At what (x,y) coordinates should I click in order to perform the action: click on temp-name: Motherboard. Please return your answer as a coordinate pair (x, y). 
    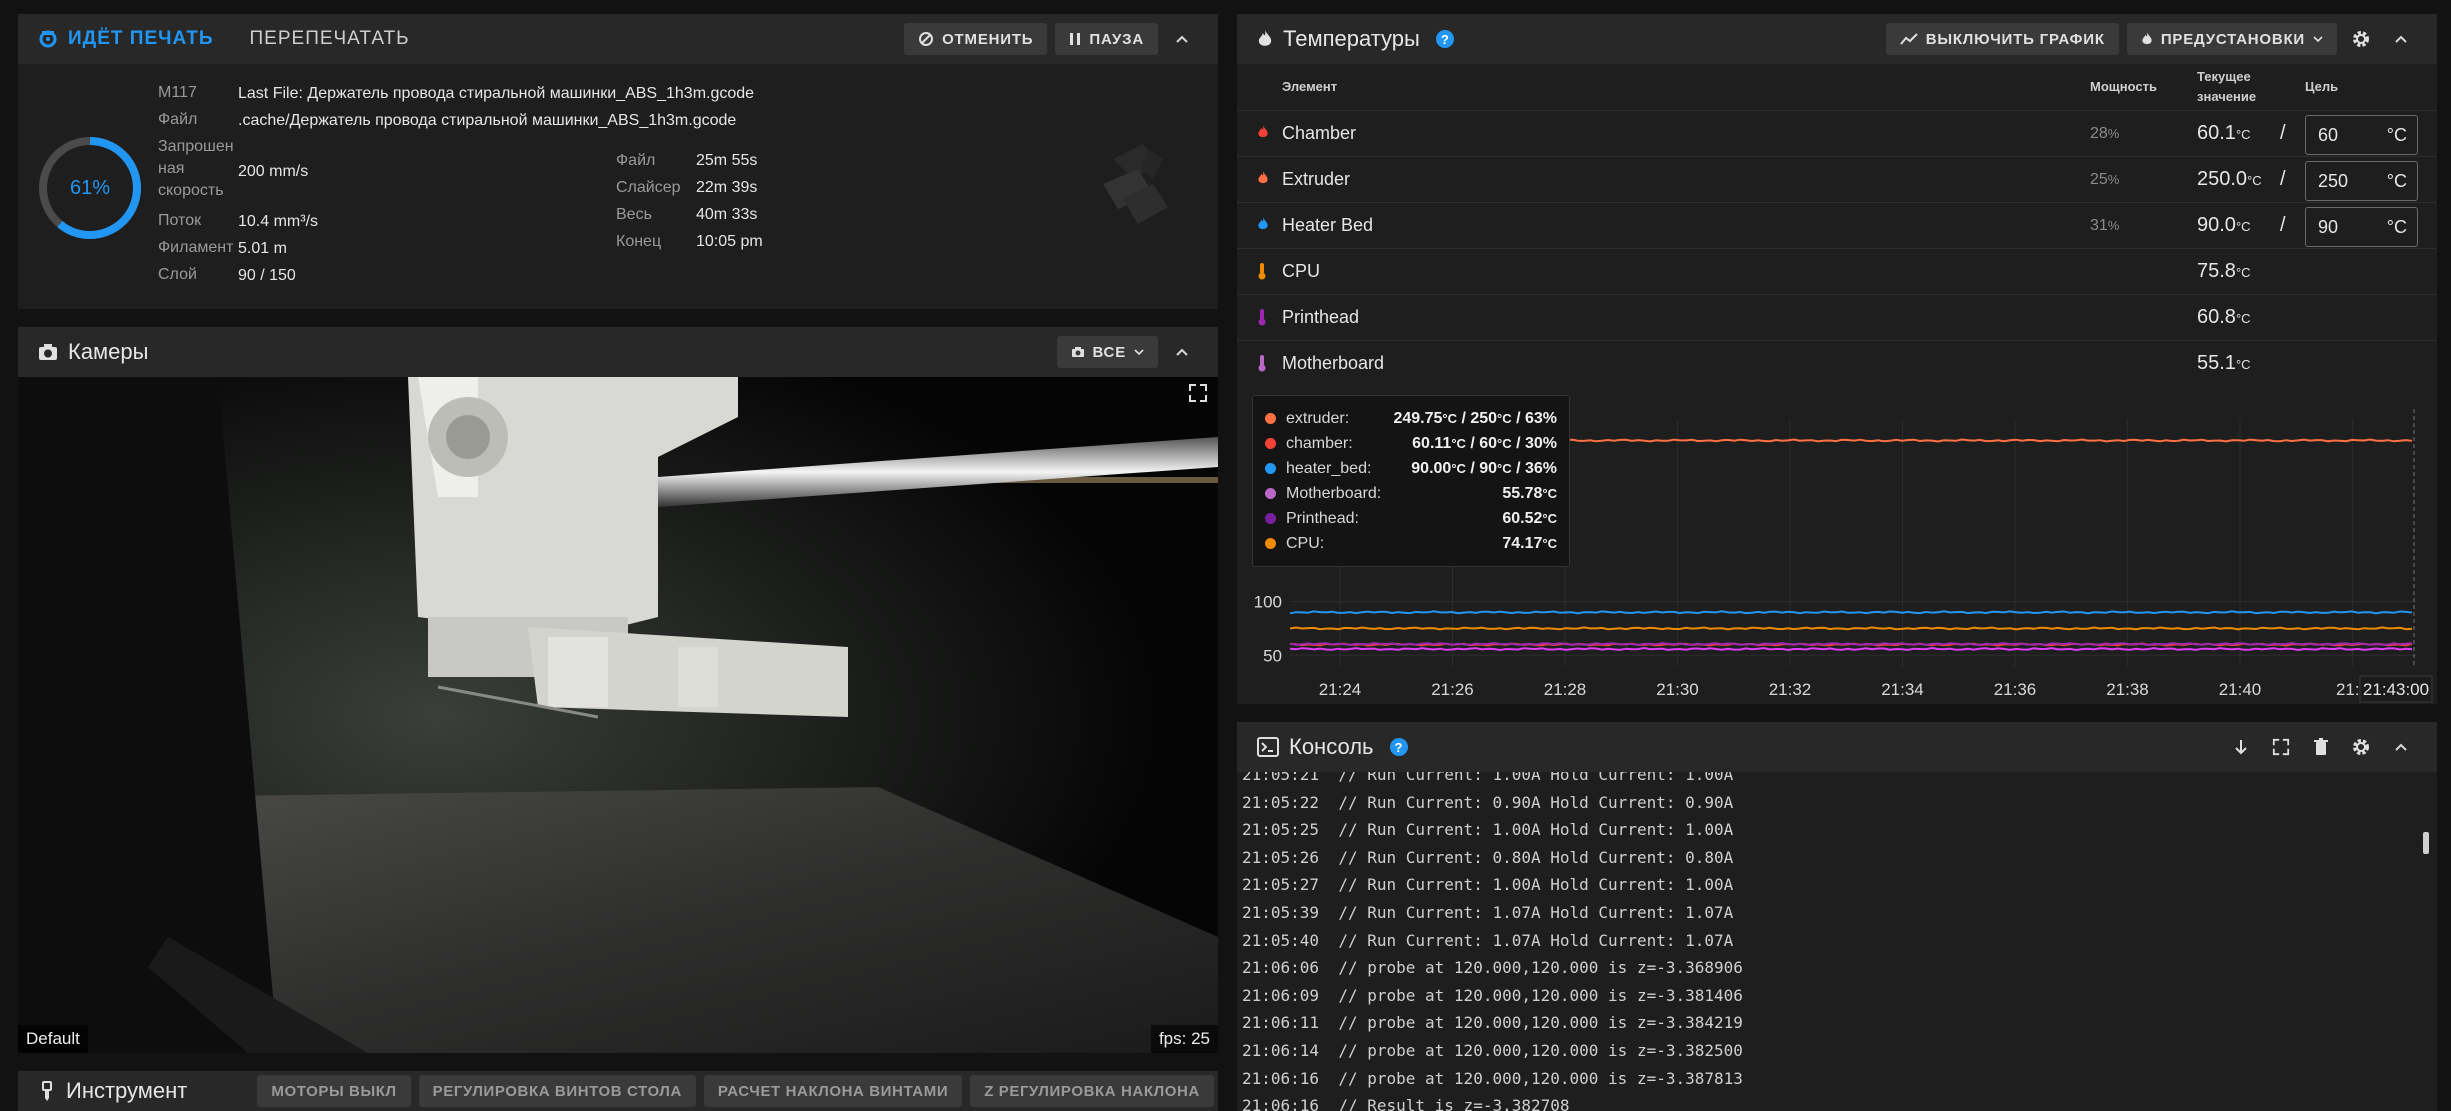
    Looking at the image, I should click on (1333, 363).